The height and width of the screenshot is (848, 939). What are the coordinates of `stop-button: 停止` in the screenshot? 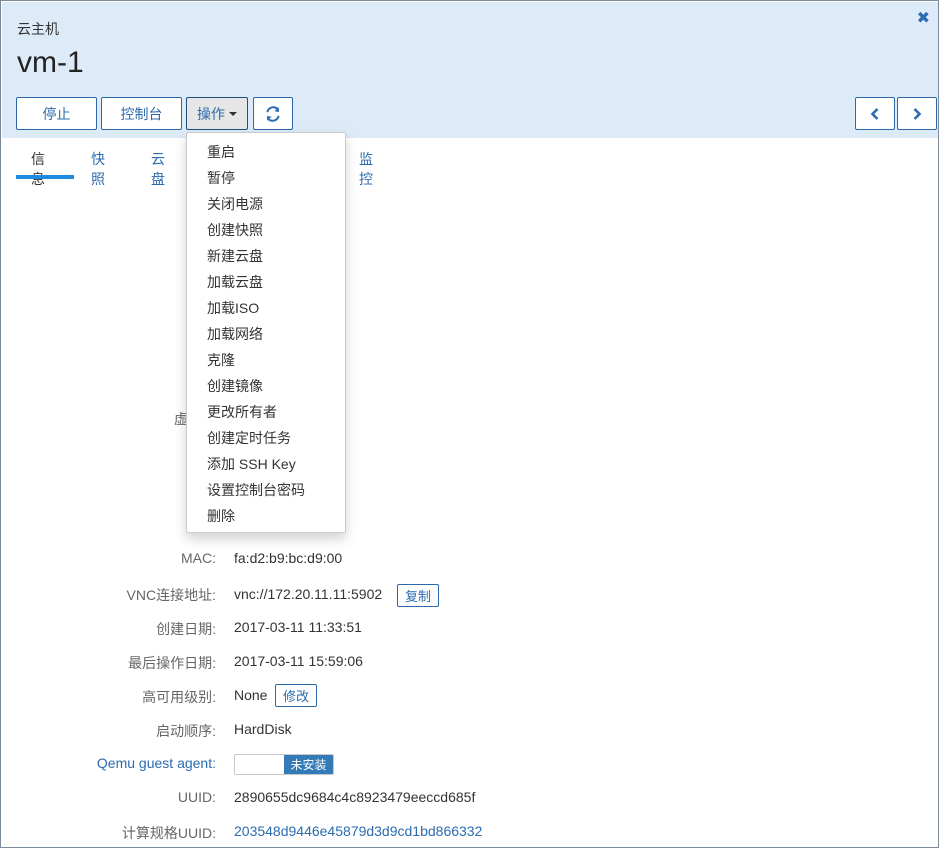 It's located at (56, 113).